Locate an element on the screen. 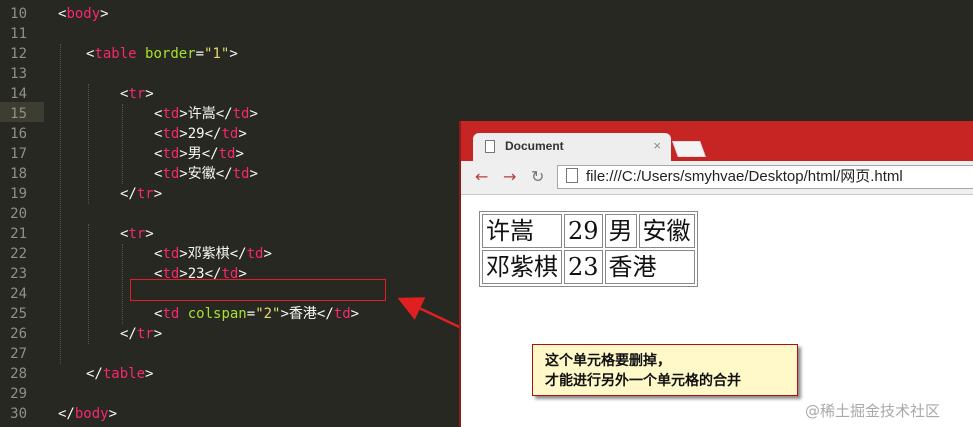 The image size is (973, 427). table-cell: 23 is located at coordinates (583, 267).